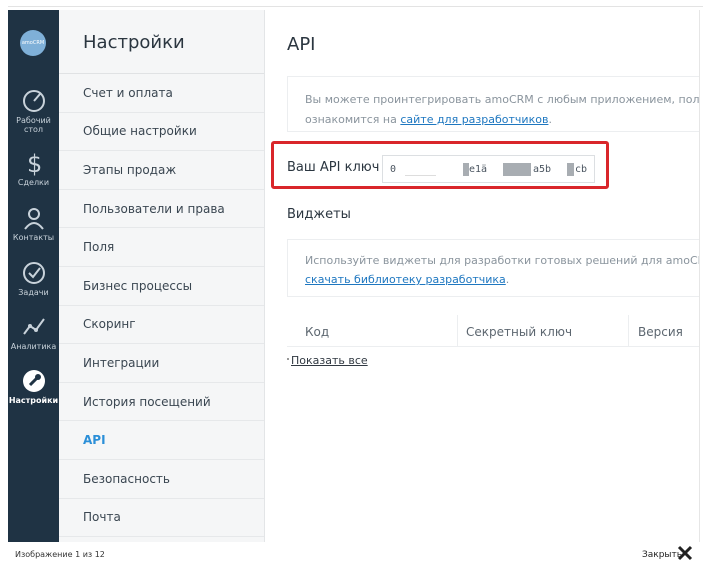 Image resolution: width=711 pixels, height=575 pixels. What do you see at coordinates (161, 42) in the screenshot?
I see `menu-title: Настройки` at bounding box center [161, 42].